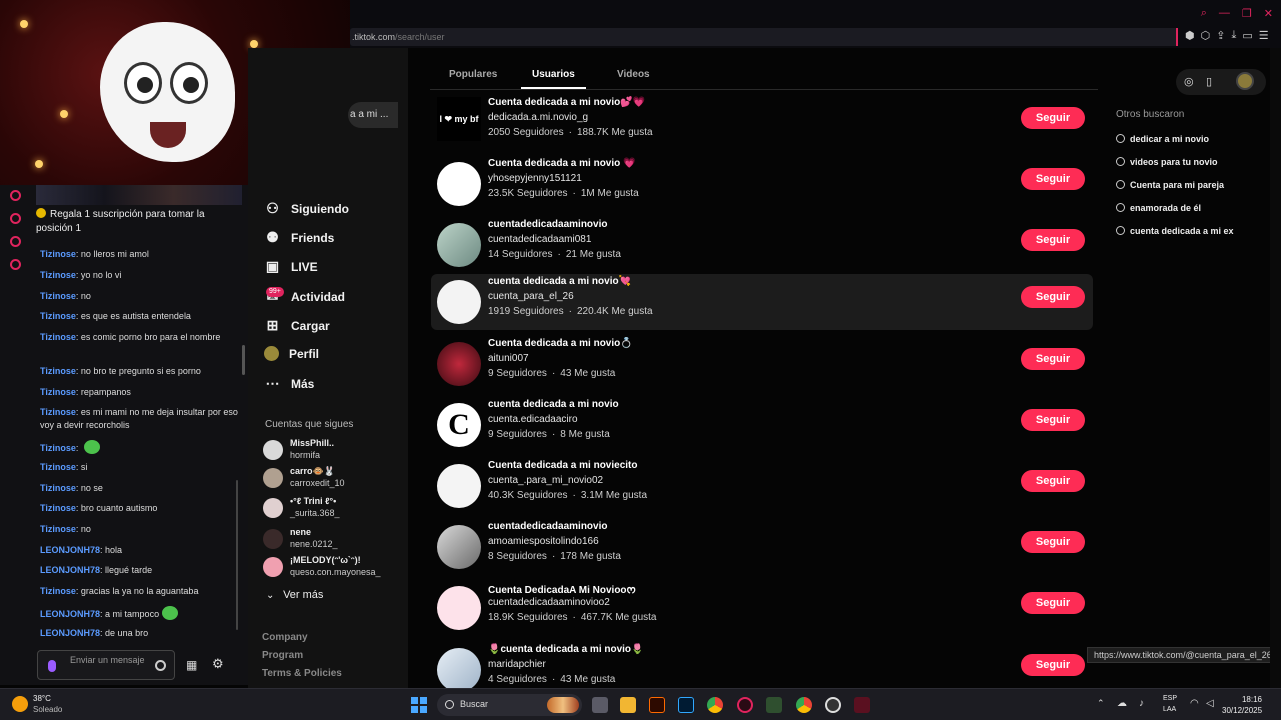 This screenshot has height=720, width=1281. What do you see at coordinates (1210, 703) in the screenshot?
I see `volume-icon: ◁` at bounding box center [1210, 703].